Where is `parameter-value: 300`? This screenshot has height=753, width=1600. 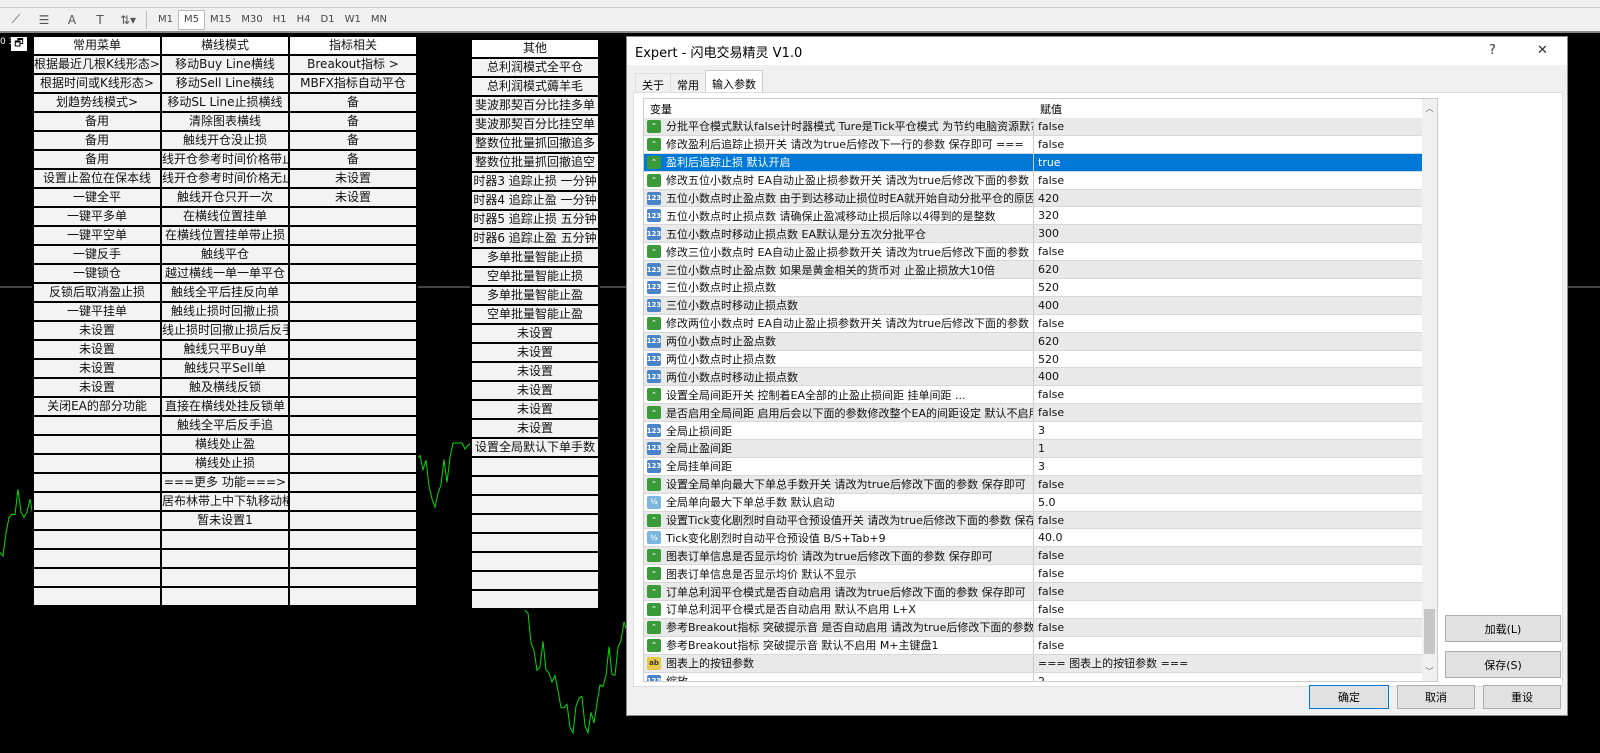 parameter-value: 300 is located at coordinates (1046, 233).